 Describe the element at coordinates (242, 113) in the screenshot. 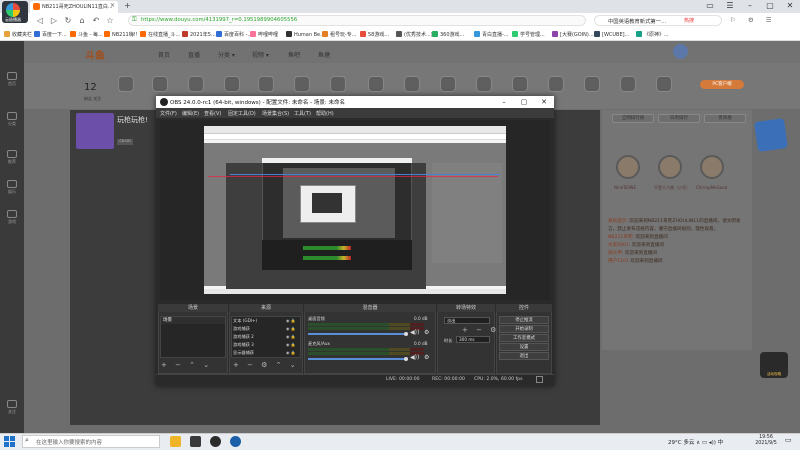

I see `menu-docks: 固定工具(D)` at that location.